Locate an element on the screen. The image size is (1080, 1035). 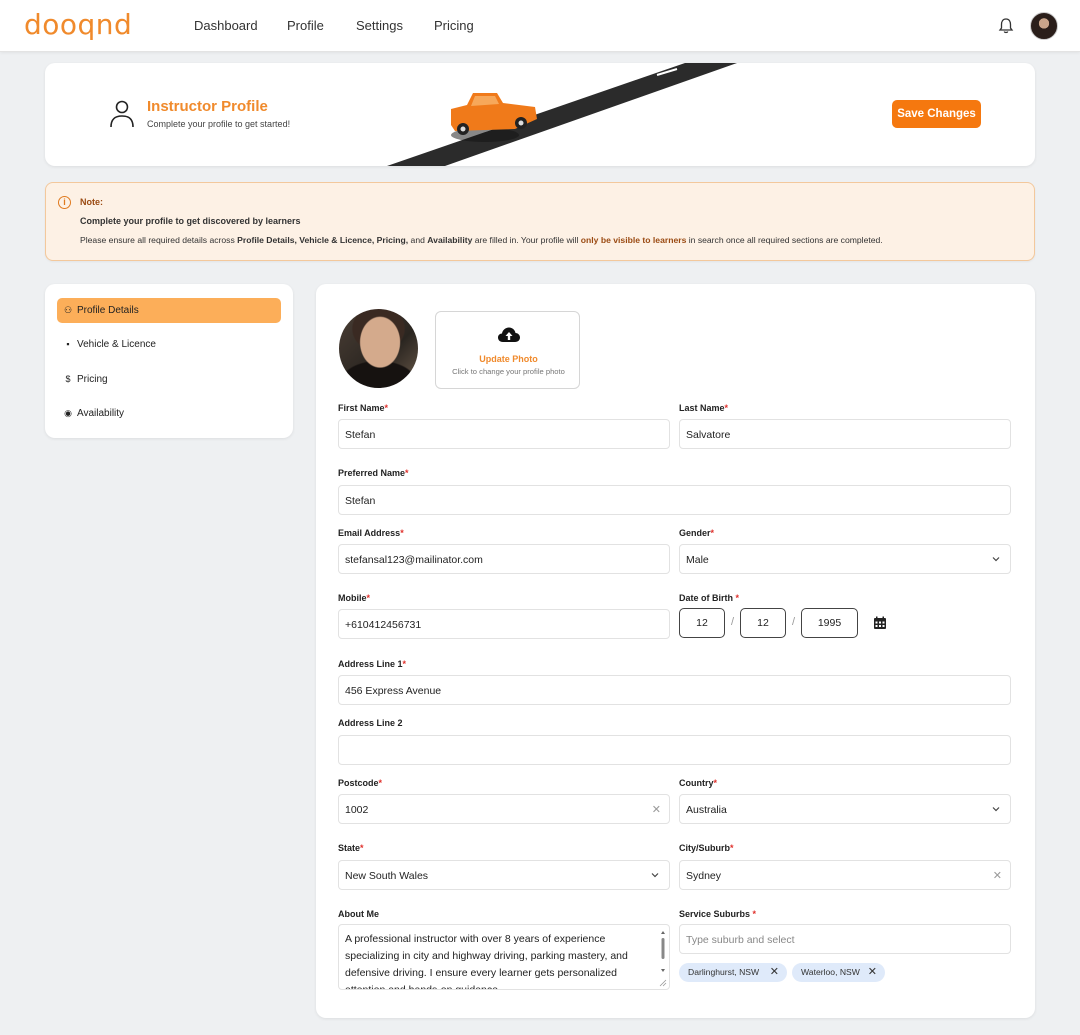
sidebar-item-profile-details: ⚇ Profile Details is located at coordinates (169, 310).